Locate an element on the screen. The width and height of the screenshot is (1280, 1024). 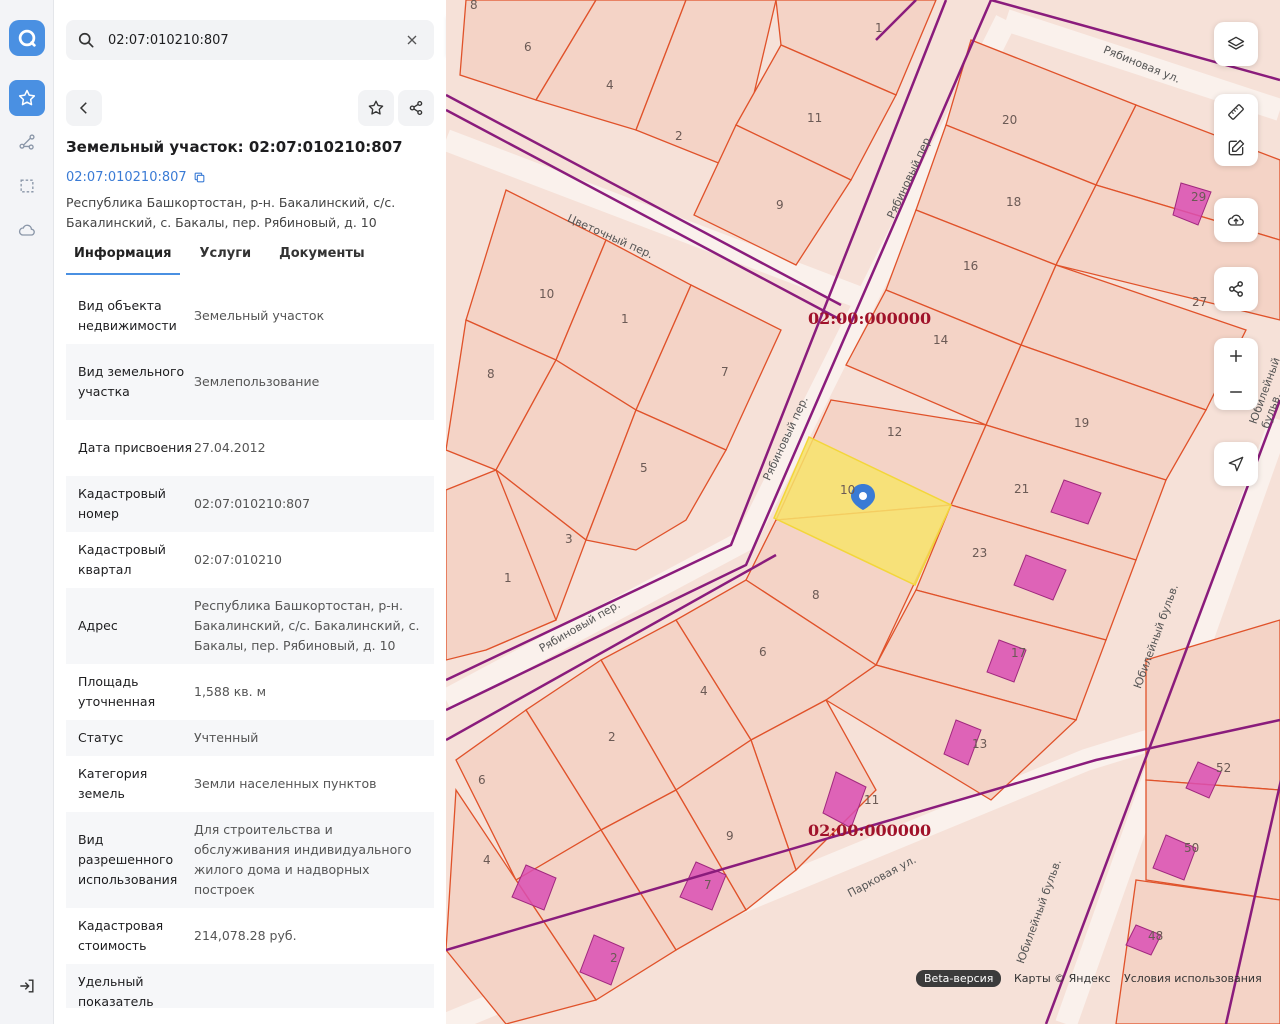
ruler-button is located at coordinates (1236, 112).